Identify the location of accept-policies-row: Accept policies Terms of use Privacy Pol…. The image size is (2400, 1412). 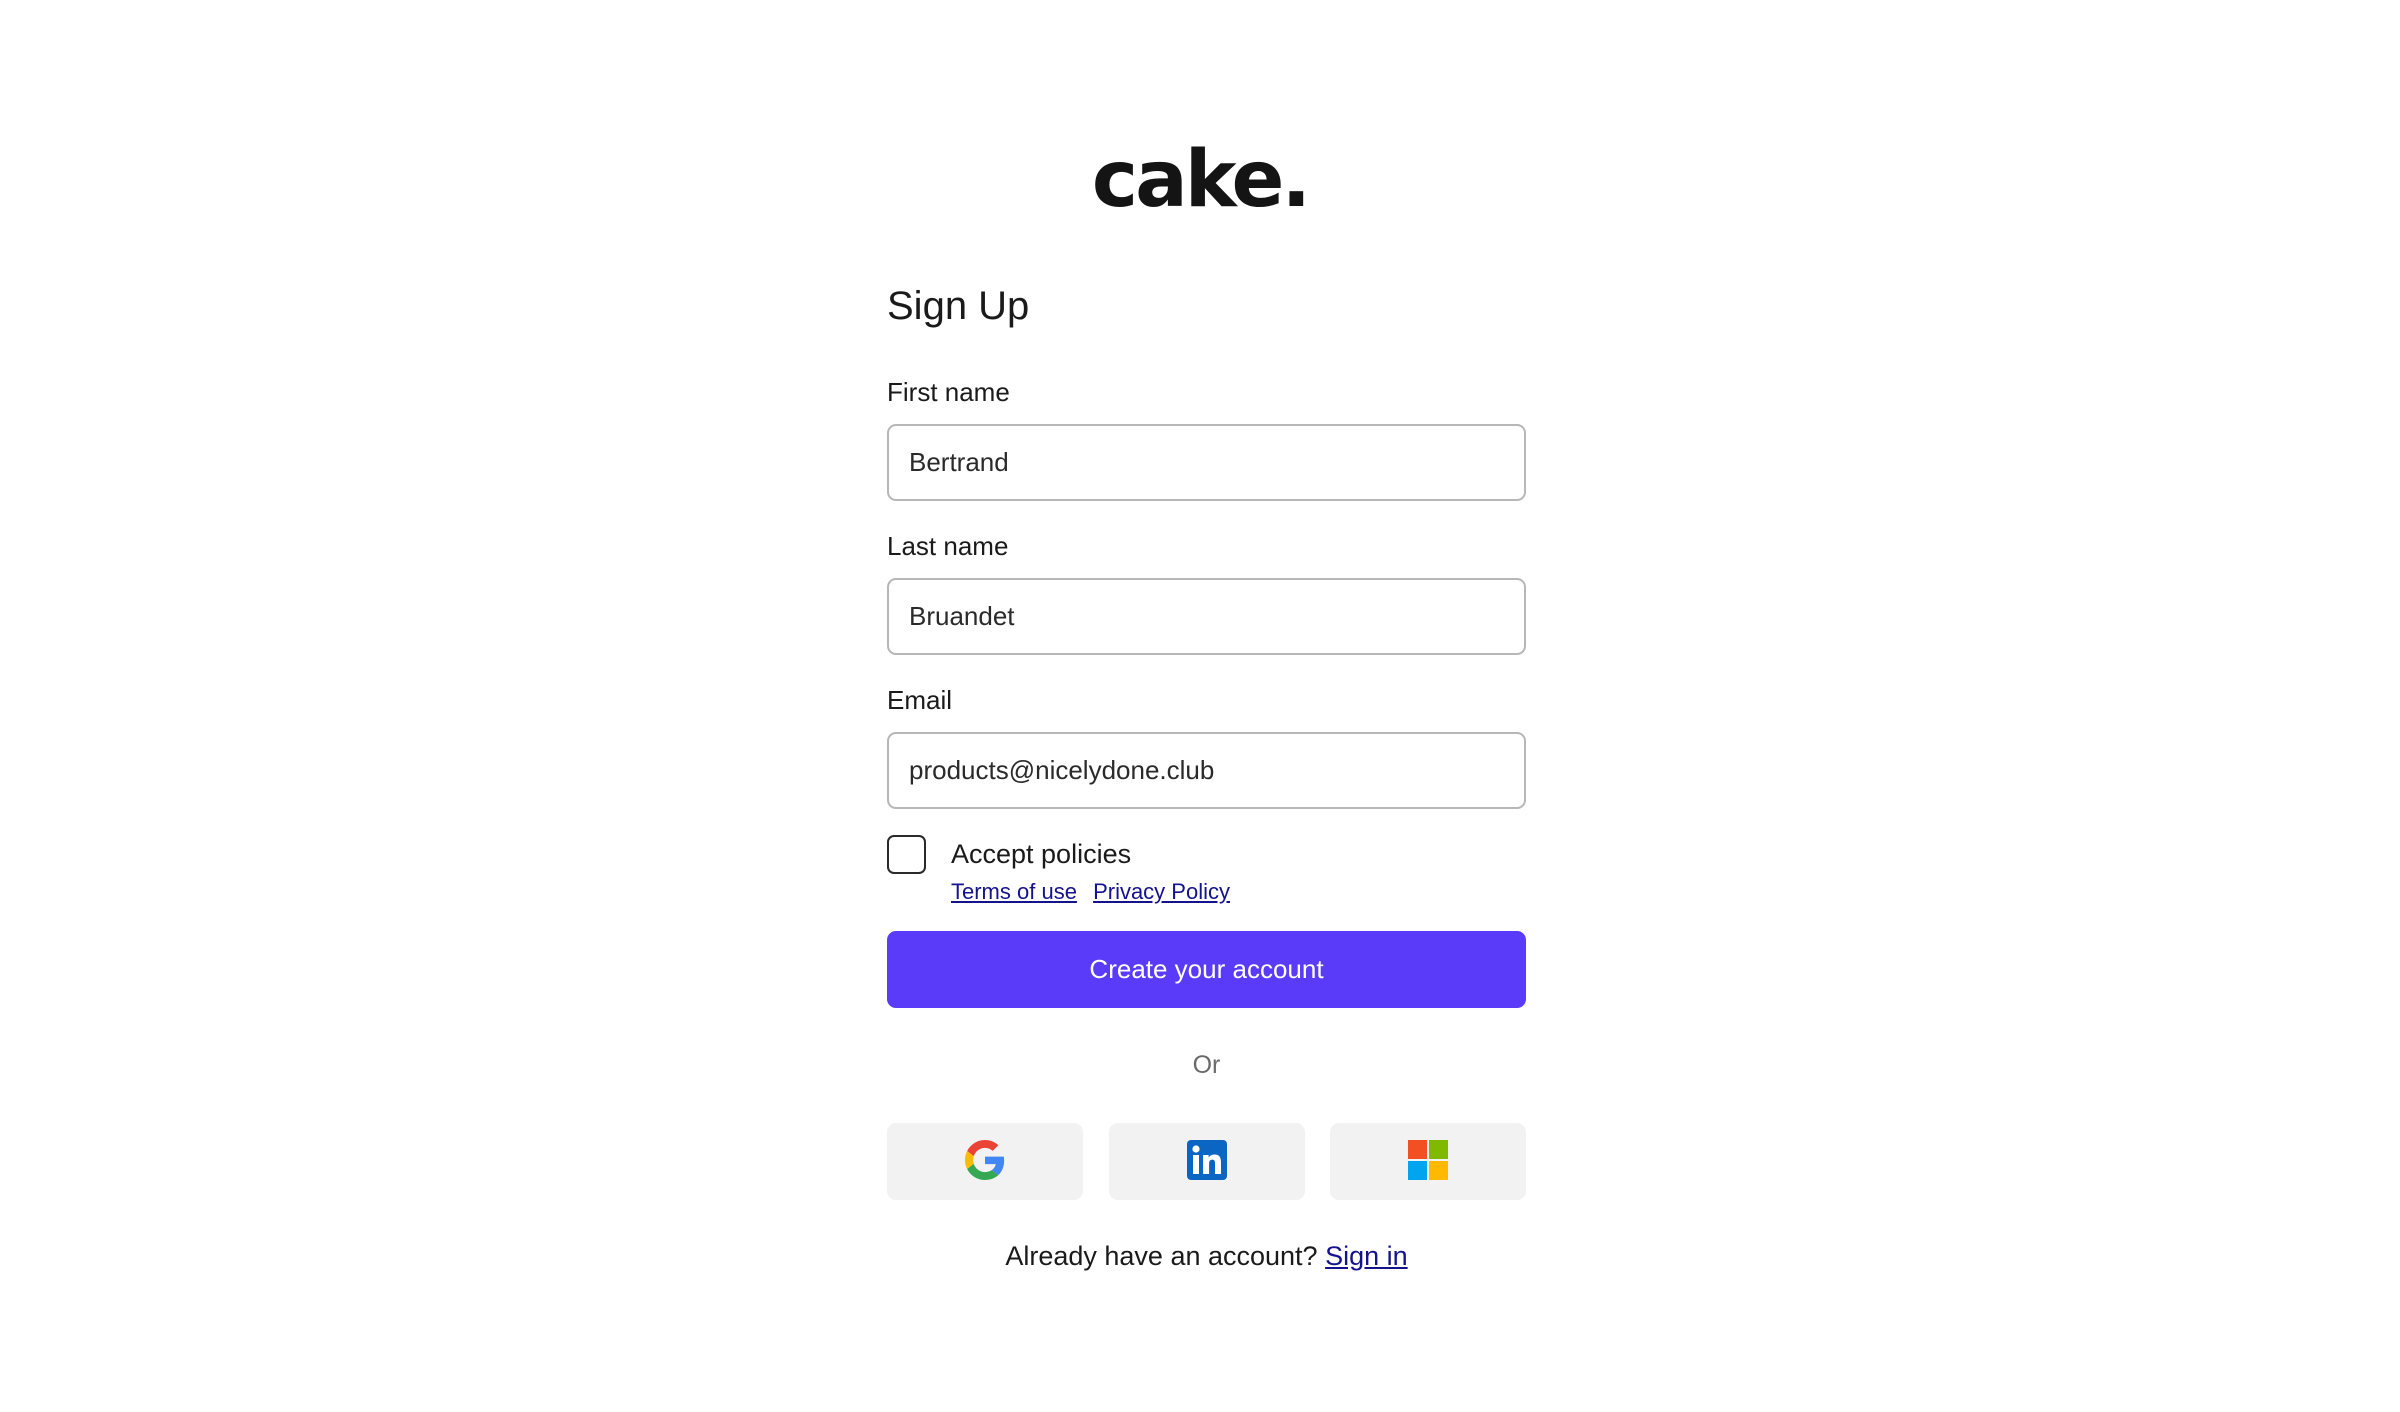
(1206, 871).